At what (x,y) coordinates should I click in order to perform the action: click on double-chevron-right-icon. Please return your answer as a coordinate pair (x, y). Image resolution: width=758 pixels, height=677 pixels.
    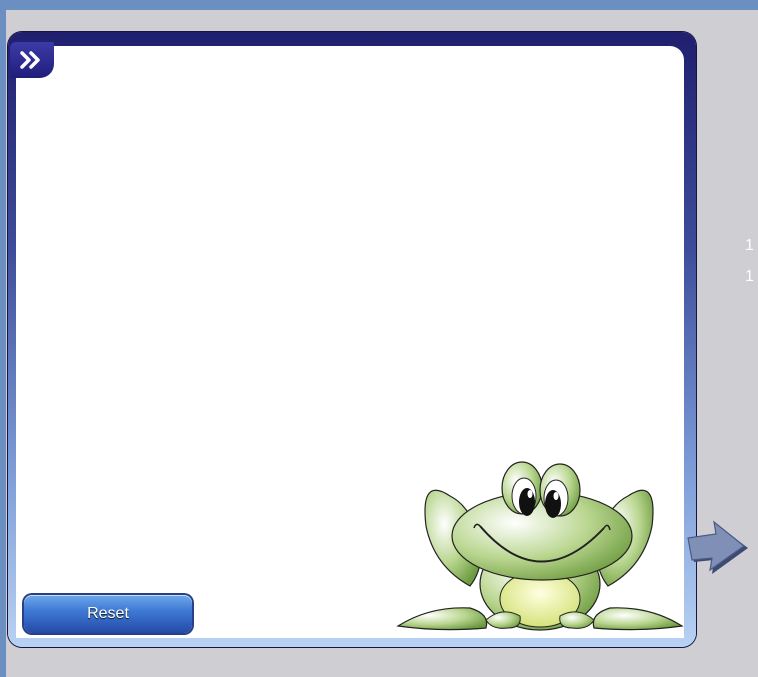
    Looking at the image, I should click on (30, 60).